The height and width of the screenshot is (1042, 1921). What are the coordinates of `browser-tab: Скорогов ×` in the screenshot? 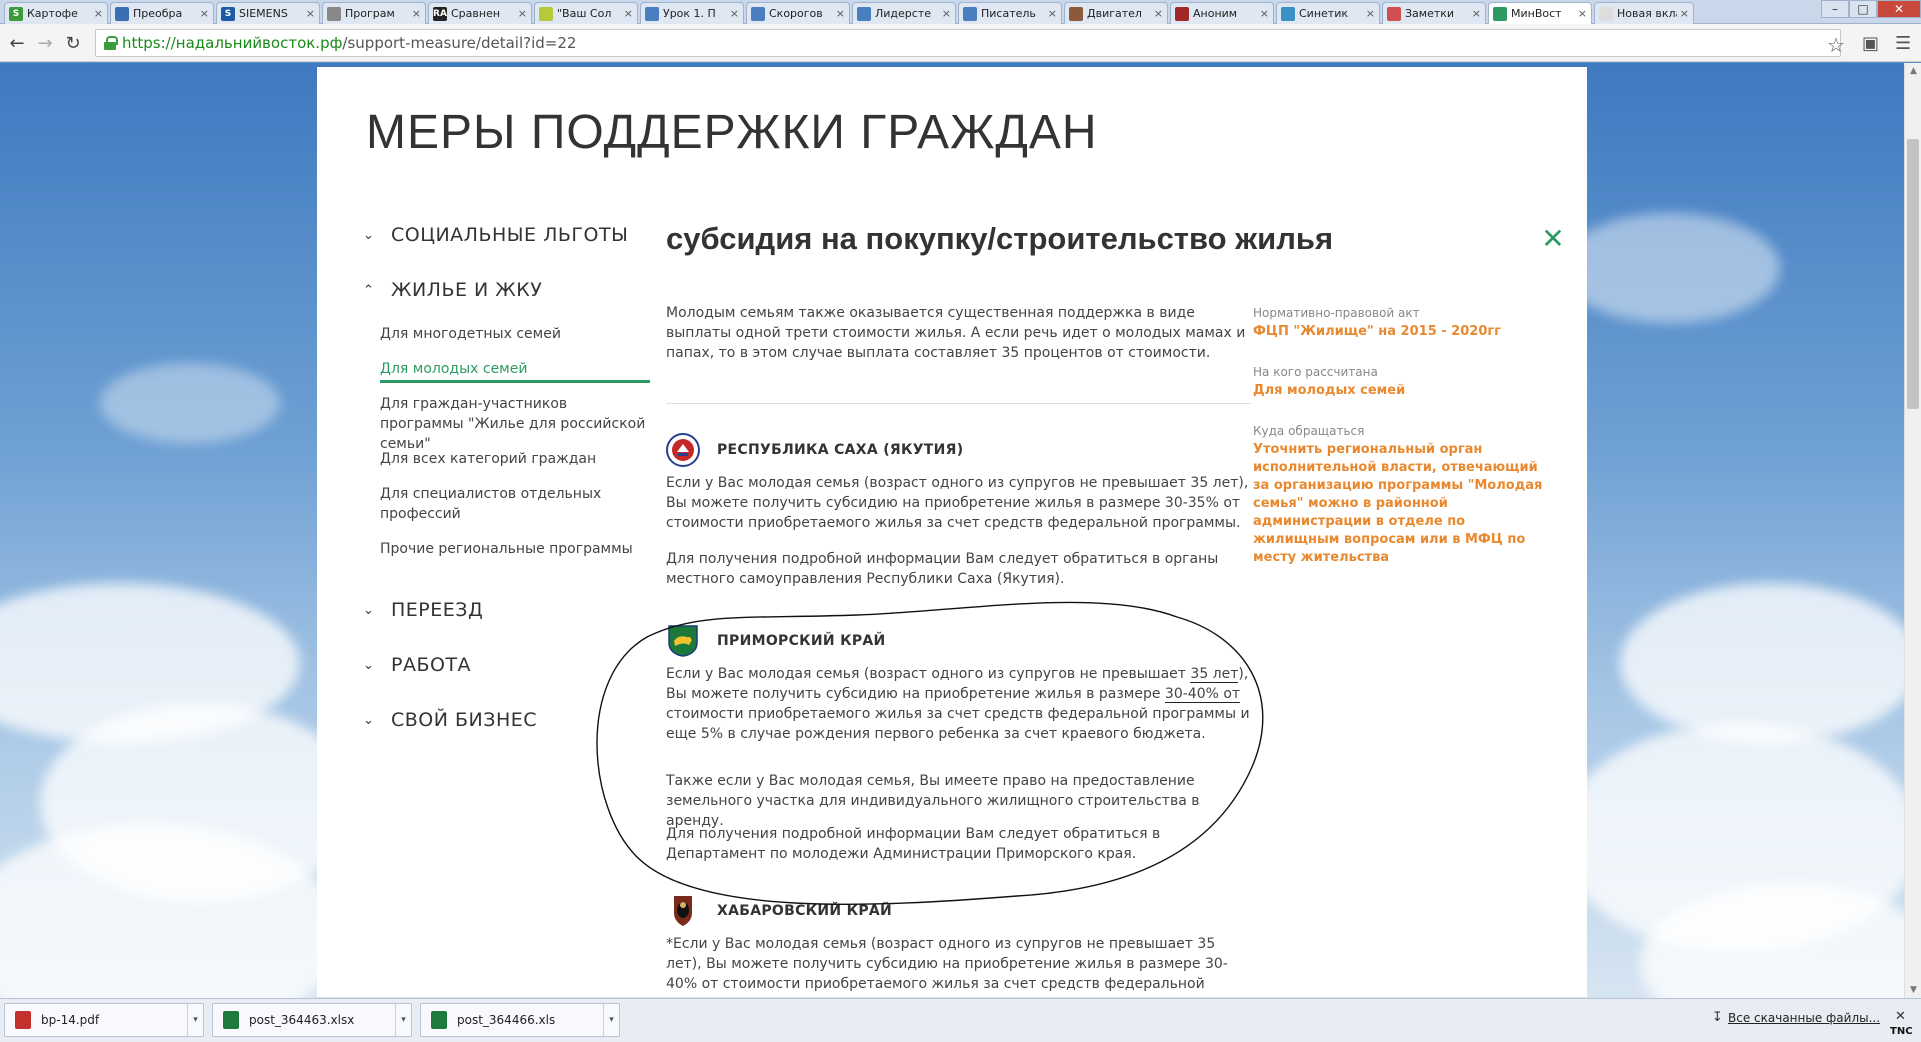 It's located at (798, 13).